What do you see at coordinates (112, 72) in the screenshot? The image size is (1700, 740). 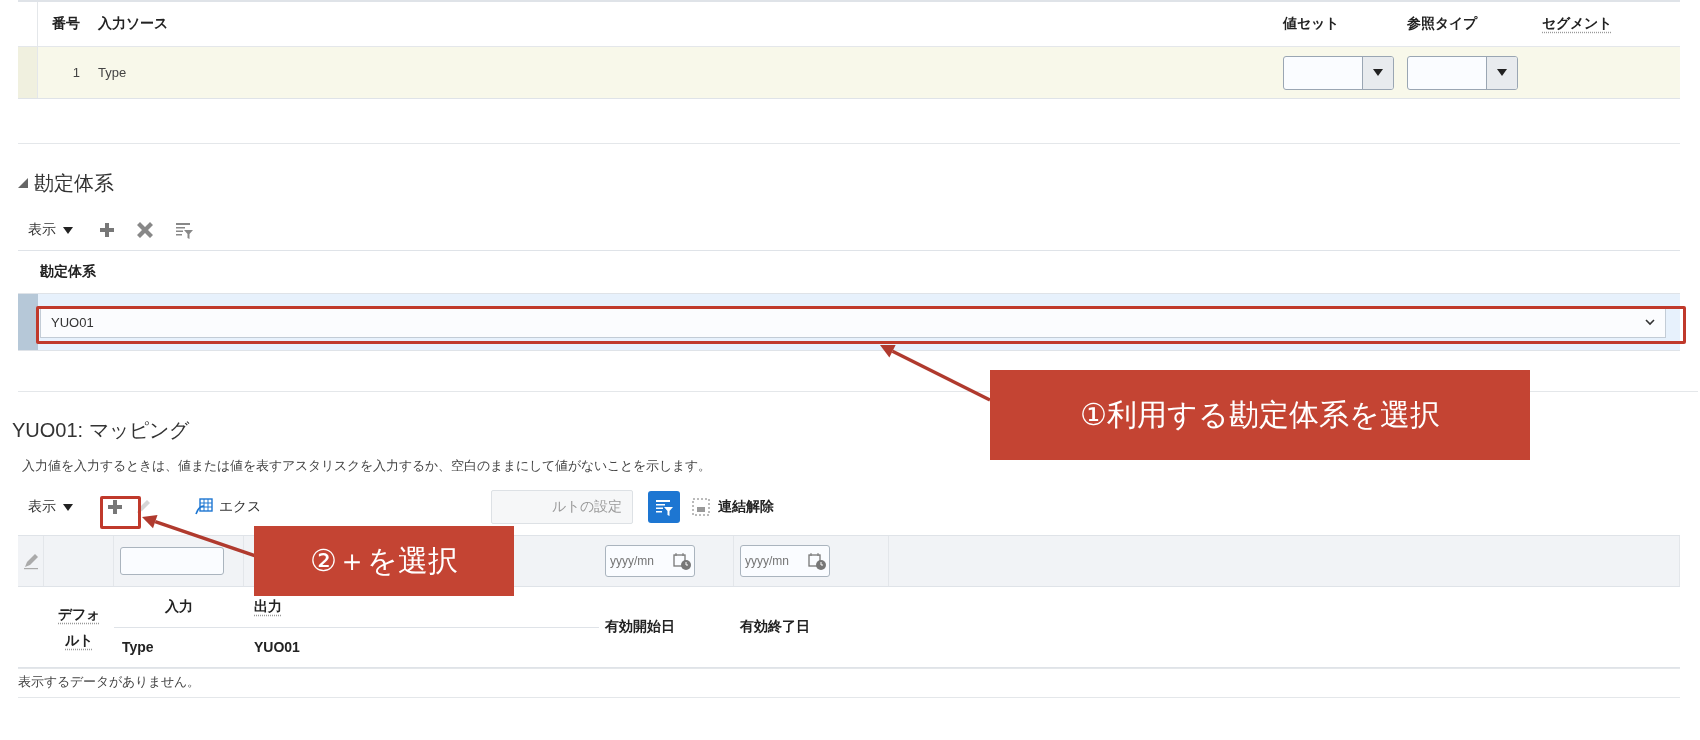 I see `table-cell-text: Type` at bounding box center [112, 72].